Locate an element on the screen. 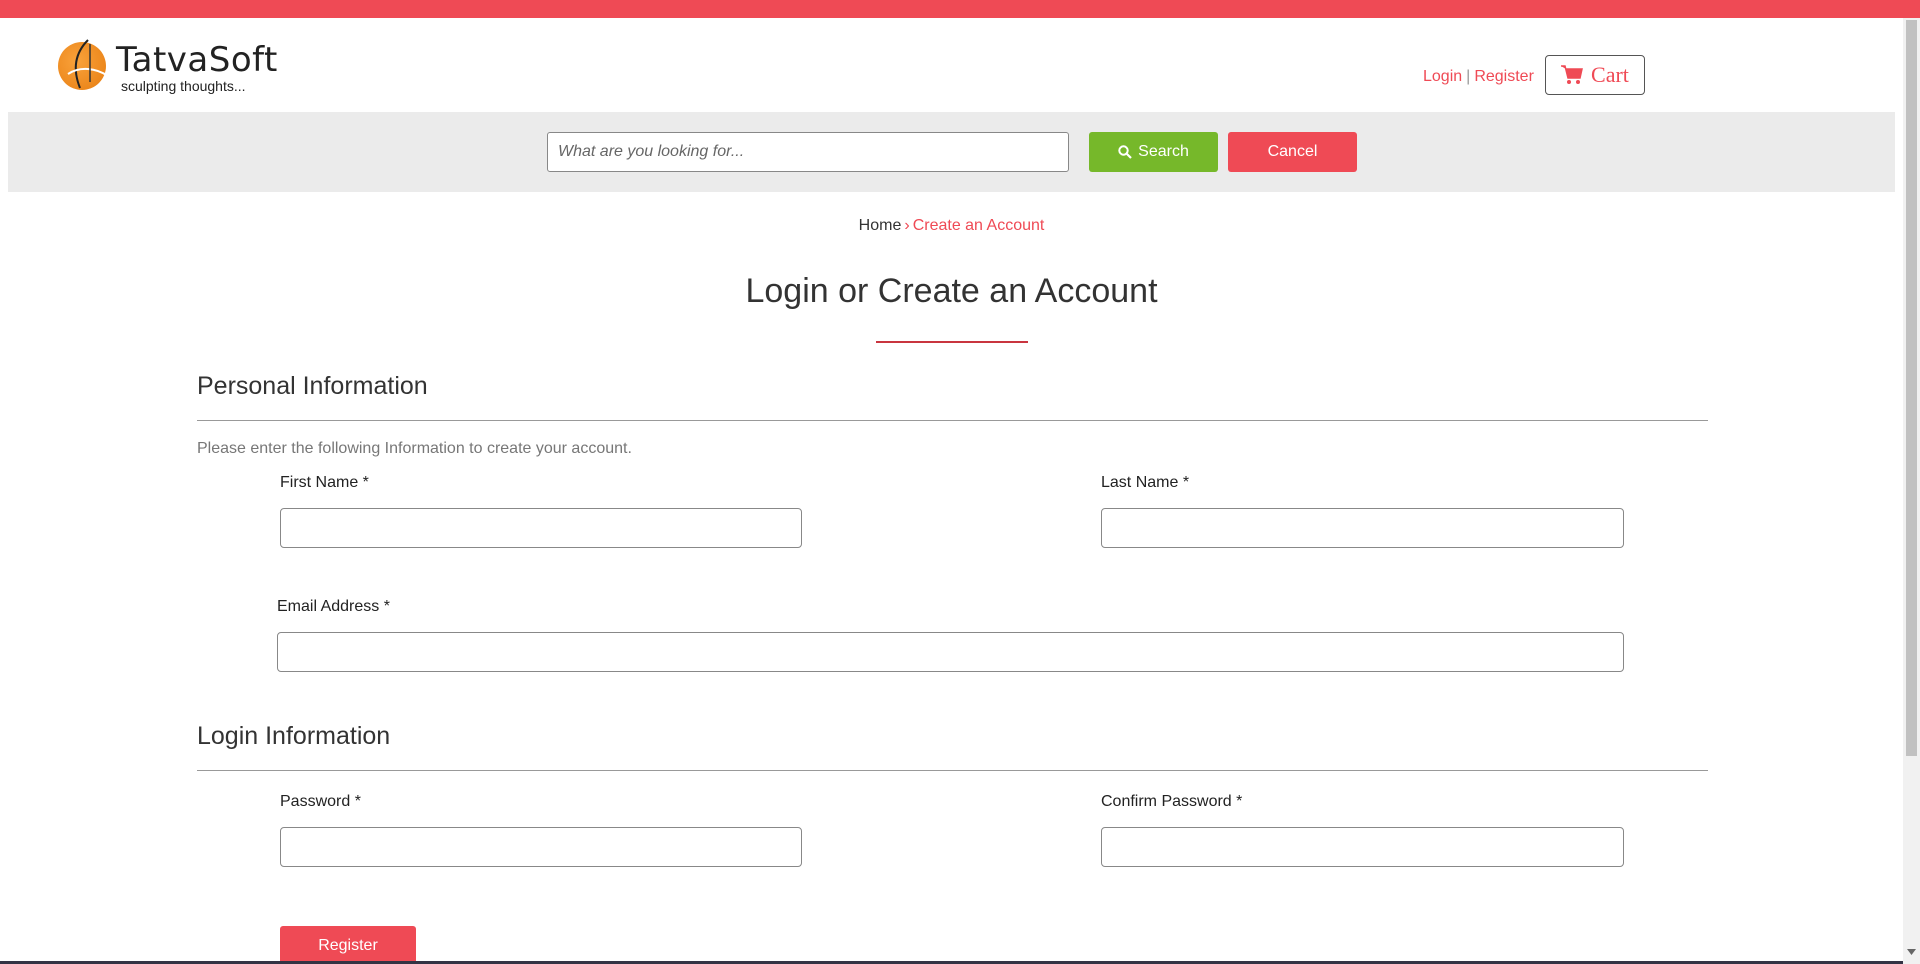 The height and width of the screenshot is (964, 1920). confirm-password-field is located at coordinates (1362, 847).